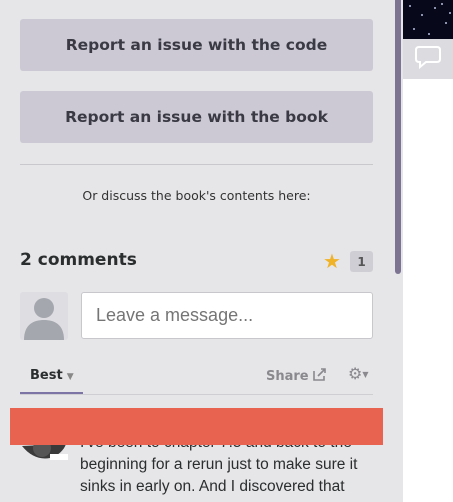 The image size is (453, 502). What do you see at coordinates (46, 375) in the screenshot?
I see `sort-best-label: Best` at bounding box center [46, 375].